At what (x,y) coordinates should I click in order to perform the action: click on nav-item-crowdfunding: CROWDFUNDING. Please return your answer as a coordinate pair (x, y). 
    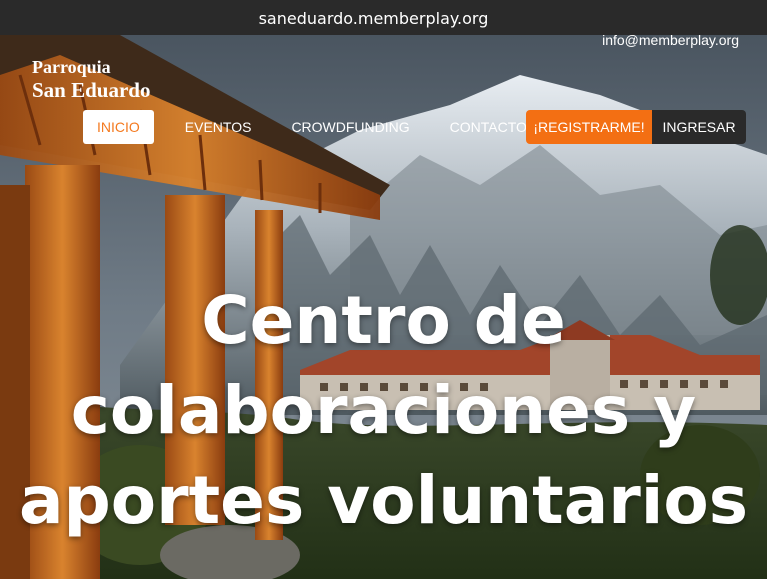
    Looking at the image, I should click on (350, 127).